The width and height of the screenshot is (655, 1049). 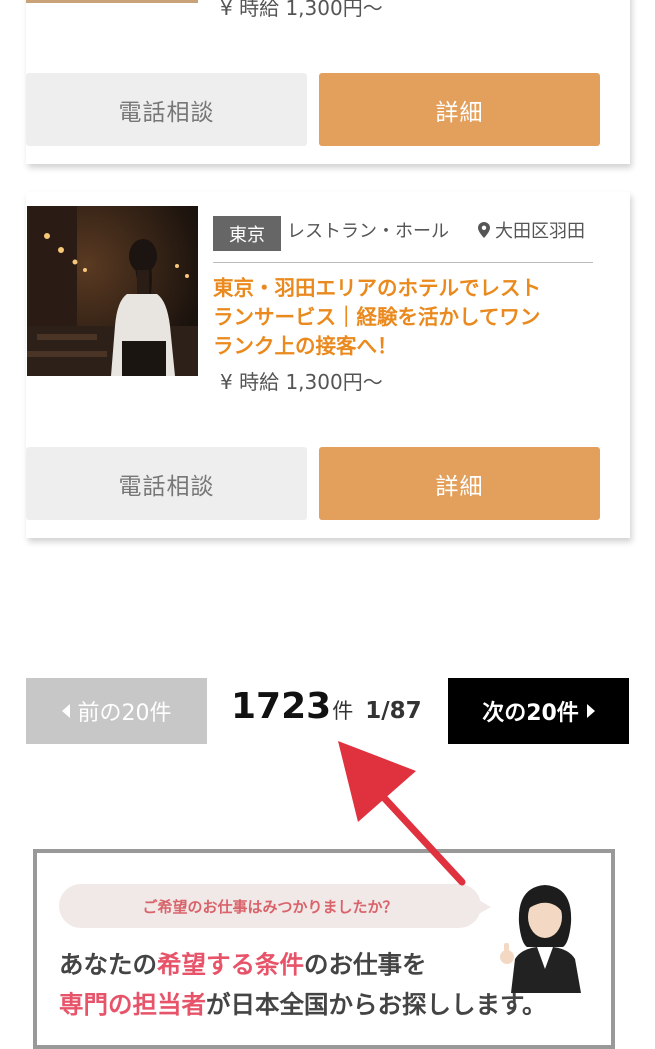 I want to click on job-card-previous: ¥ 時給 1,300円〜 電話相談 詳細, so click(x=328, y=82).